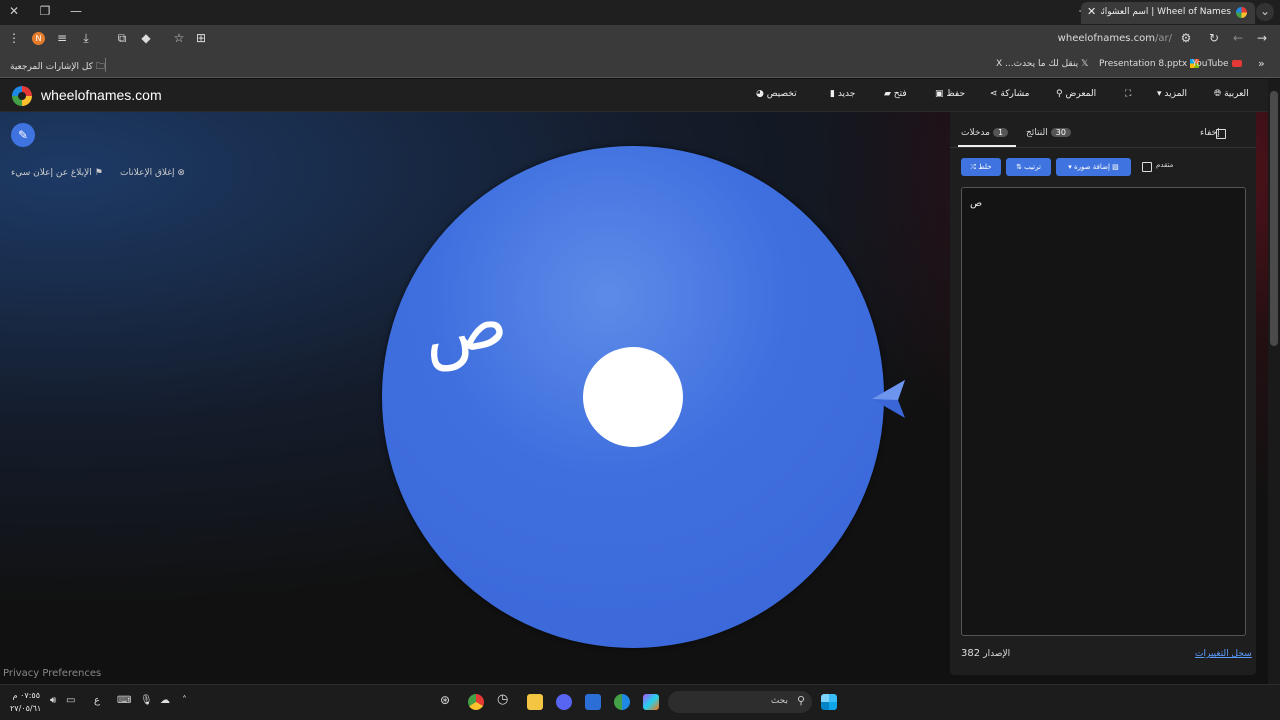 This screenshot has width=1280, height=720. What do you see at coordinates (997, 654) in the screenshot?
I see `version-label: الإصدار` at bounding box center [997, 654].